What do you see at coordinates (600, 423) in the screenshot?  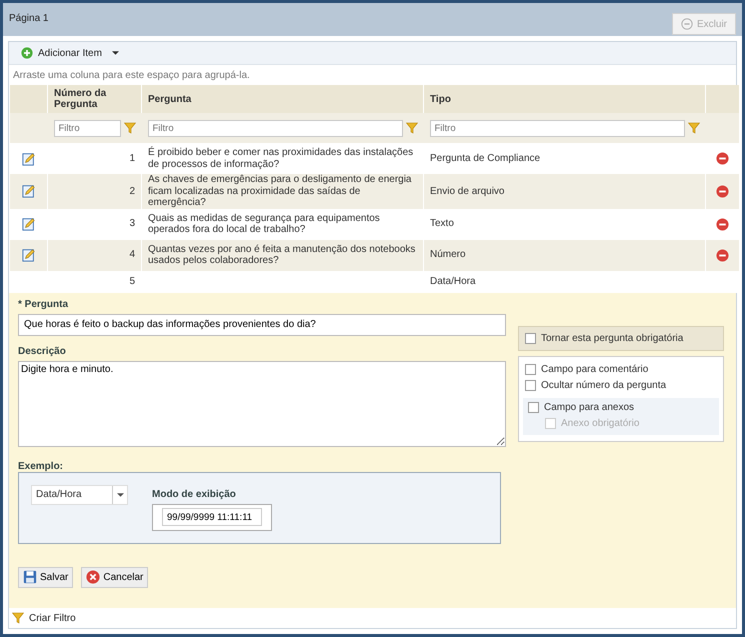 I see `checkbox-label: Anexo obrigatório` at bounding box center [600, 423].